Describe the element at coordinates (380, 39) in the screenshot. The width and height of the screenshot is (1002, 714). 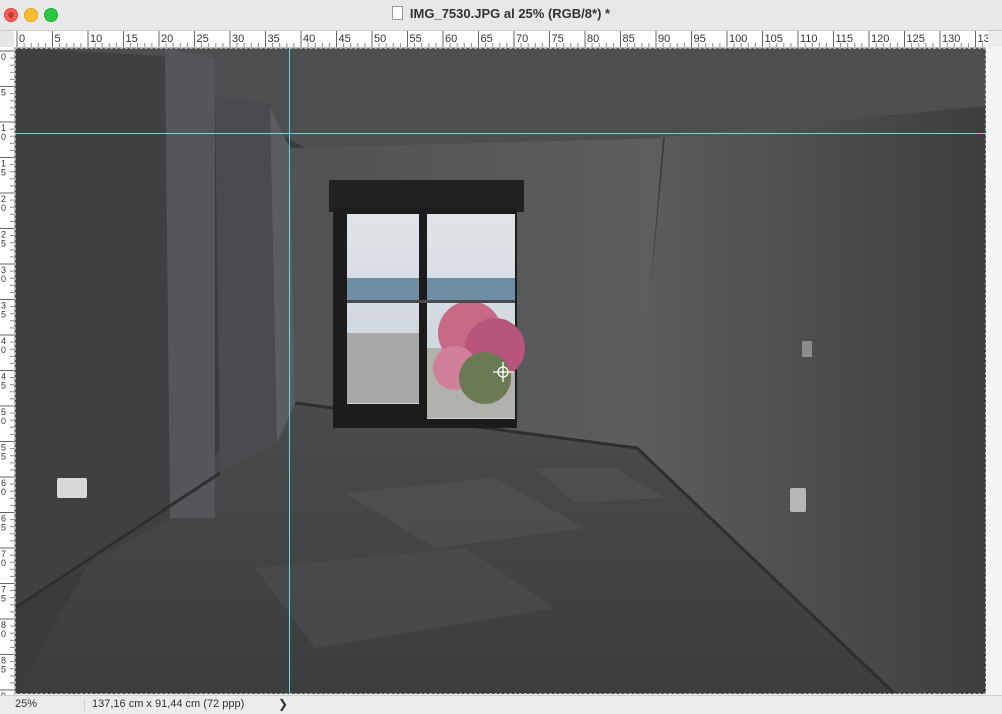
I see `ruler-label: 50` at that location.